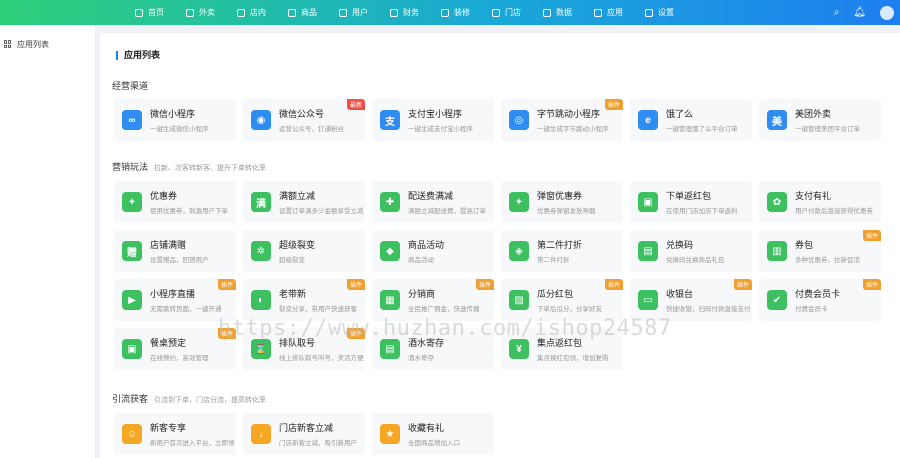 Image resolution: width=900 pixels, height=458 pixels. I want to click on nav-item-goods: 商品, so click(302, 12).